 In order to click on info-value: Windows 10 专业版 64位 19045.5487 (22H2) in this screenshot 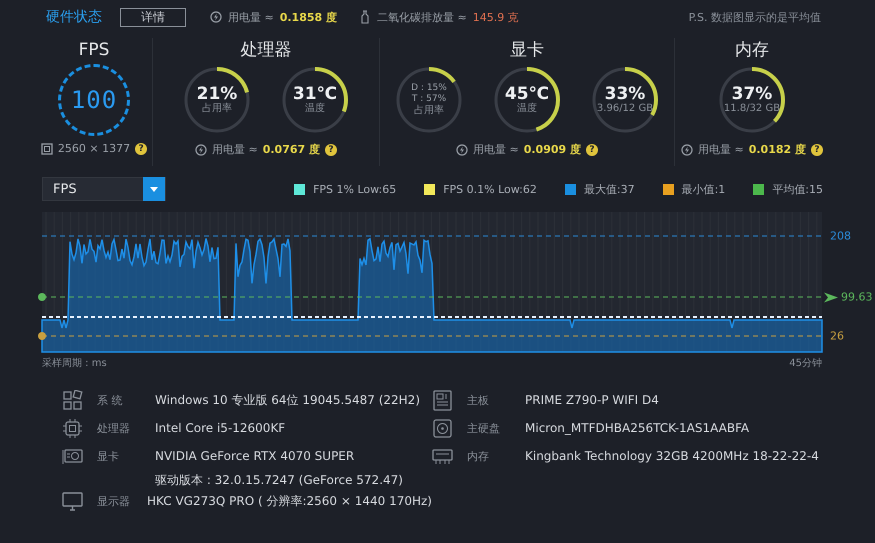, I will do `click(287, 400)`.